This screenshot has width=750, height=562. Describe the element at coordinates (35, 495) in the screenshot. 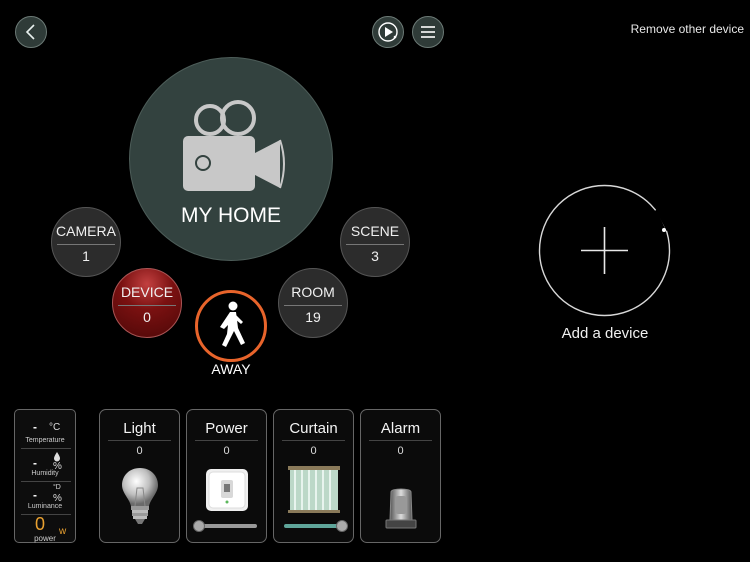

I see `luminance-value: -` at that location.